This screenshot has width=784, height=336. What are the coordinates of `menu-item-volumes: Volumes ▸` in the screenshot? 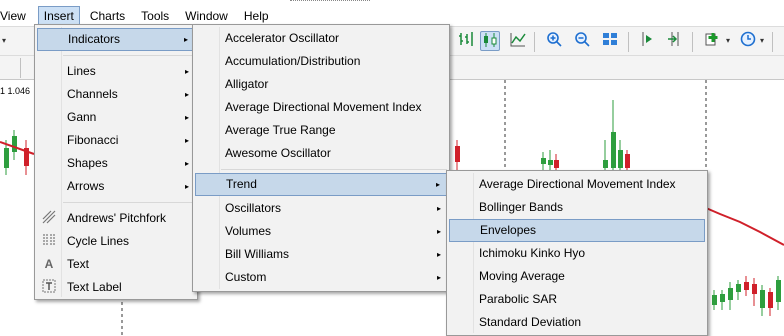 It's located at (321, 231).